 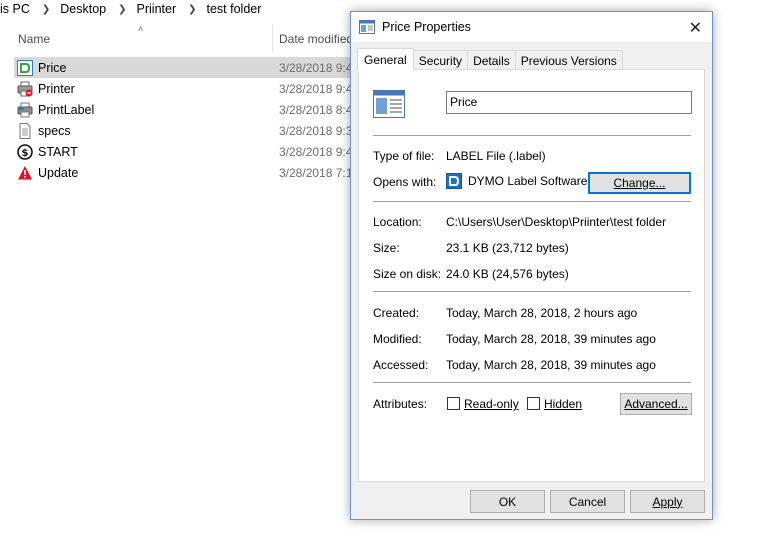 I want to click on dollar-circle-icon: $, so click(x=25, y=151).